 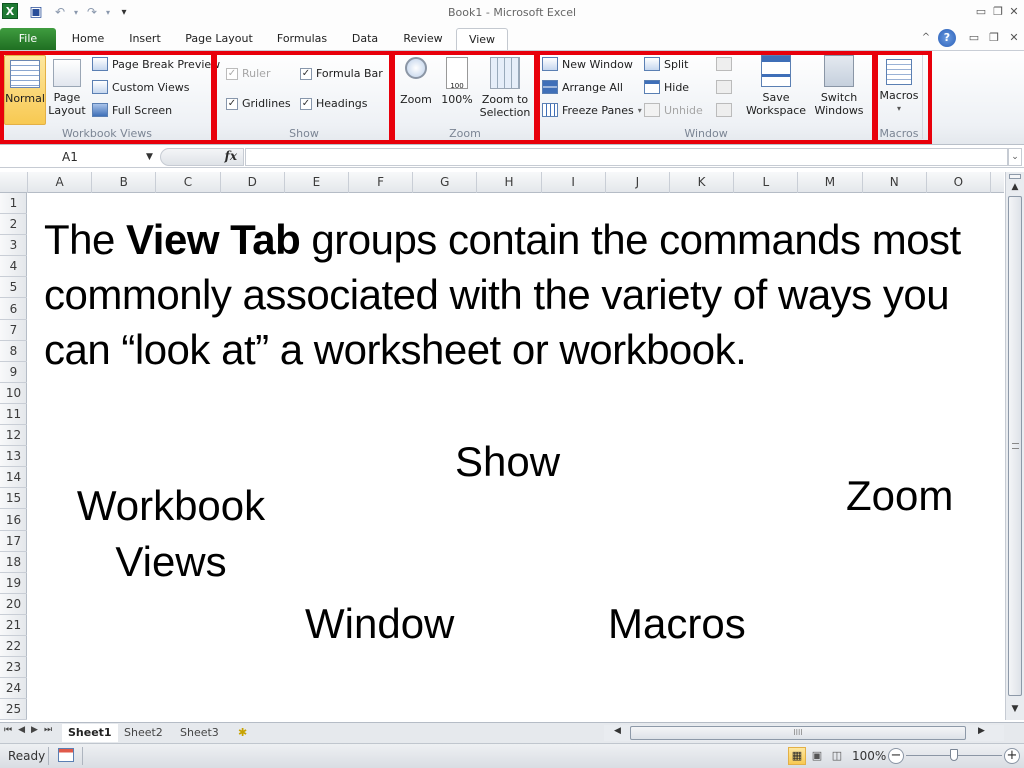 I want to click on hide-button: Hide, so click(x=666, y=87).